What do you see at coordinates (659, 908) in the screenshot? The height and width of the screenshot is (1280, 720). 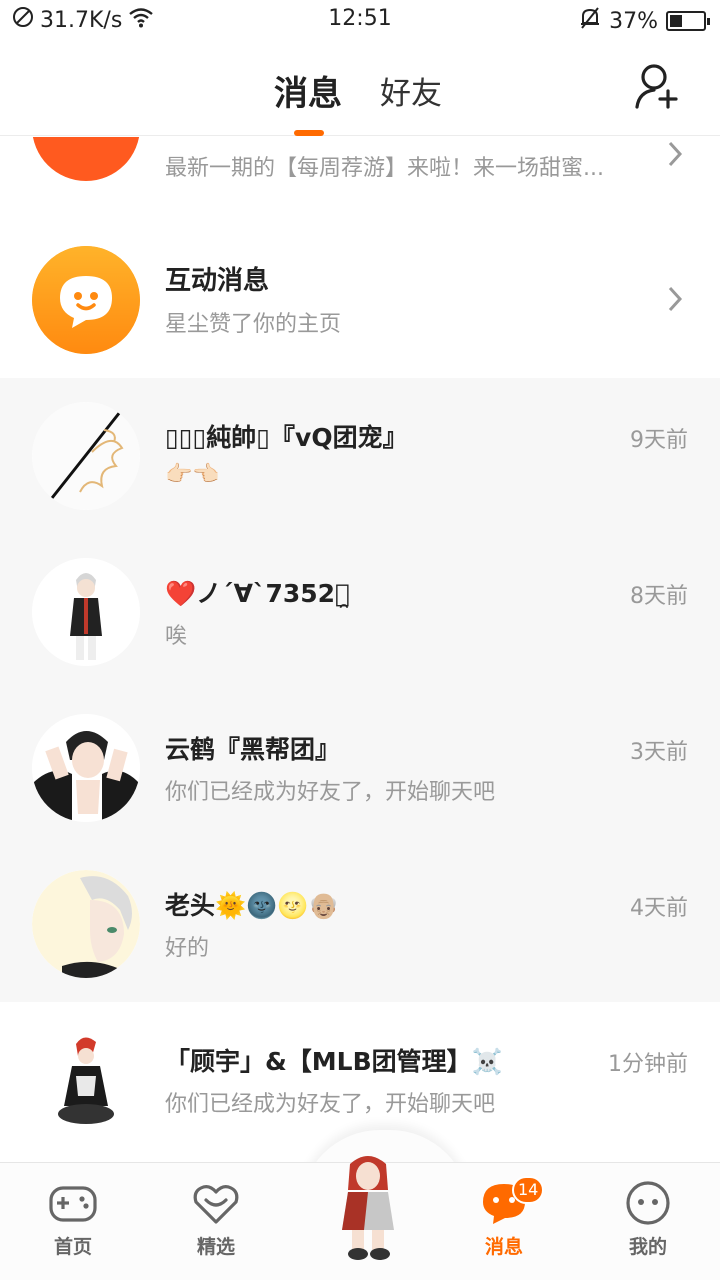 I see `chat-time: 4天前` at bounding box center [659, 908].